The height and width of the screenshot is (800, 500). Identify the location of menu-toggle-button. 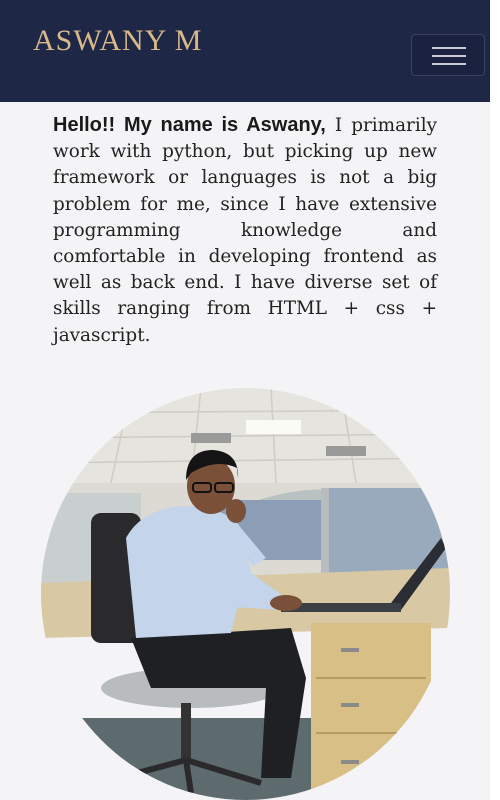
(448, 55).